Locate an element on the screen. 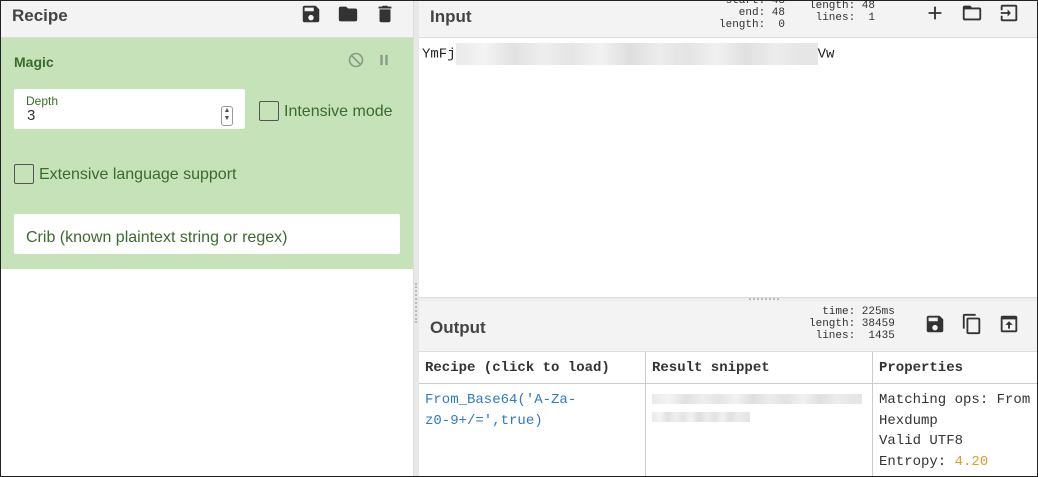 This screenshot has width=1038, height=477. input-title: Input is located at coordinates (451, 16).